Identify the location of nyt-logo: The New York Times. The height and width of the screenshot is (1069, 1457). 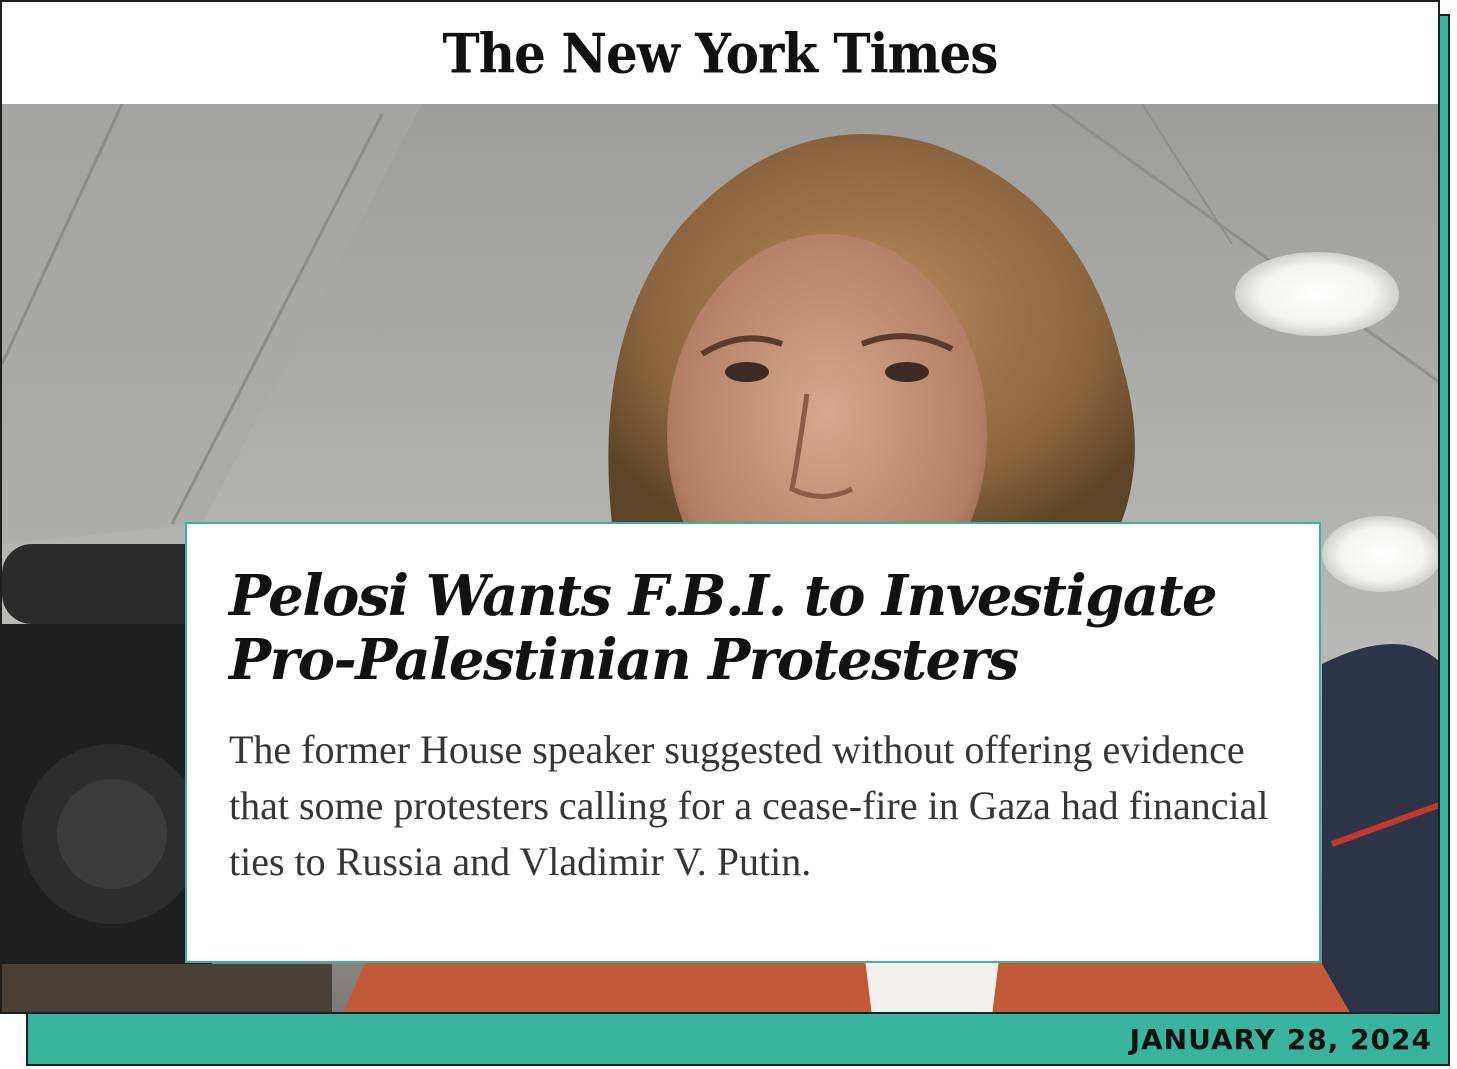
(720, 53).